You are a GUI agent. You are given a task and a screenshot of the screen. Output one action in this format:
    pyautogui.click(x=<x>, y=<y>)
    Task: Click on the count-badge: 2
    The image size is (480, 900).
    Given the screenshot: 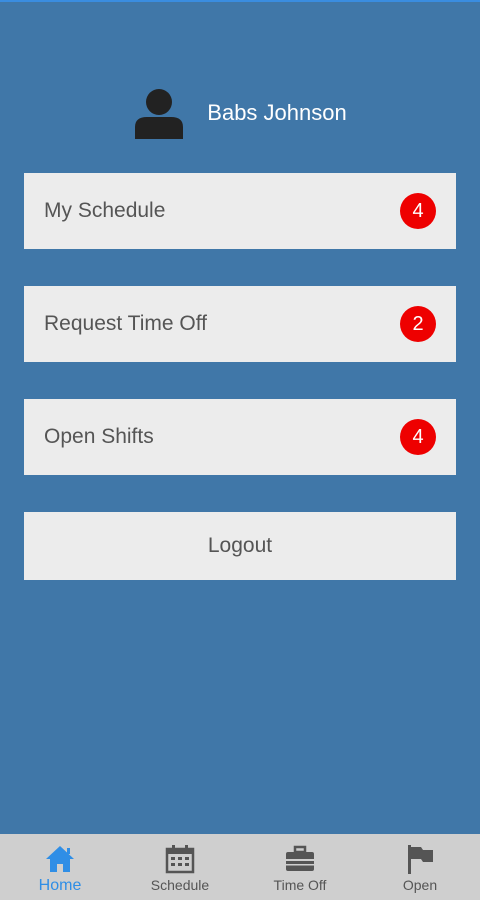 What is the action you would take?
    pyautogui.click(x=418, y=324)
    